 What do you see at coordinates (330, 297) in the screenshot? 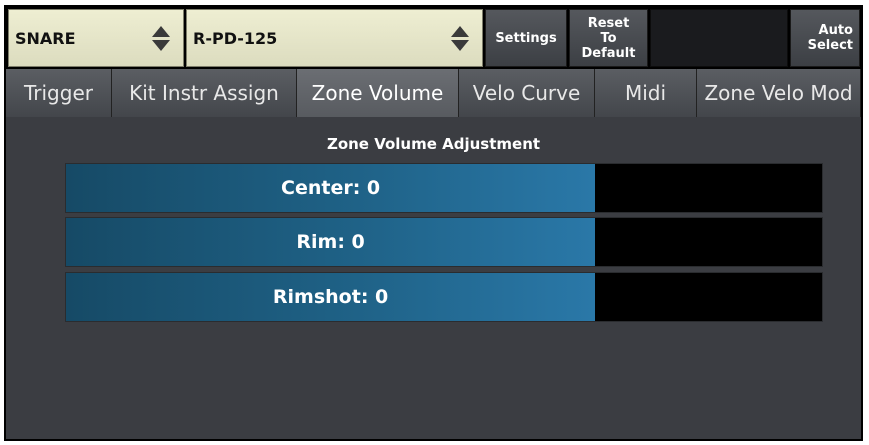
I see `slider-label: Rimshot: 0` at bounding box center [330, 297].